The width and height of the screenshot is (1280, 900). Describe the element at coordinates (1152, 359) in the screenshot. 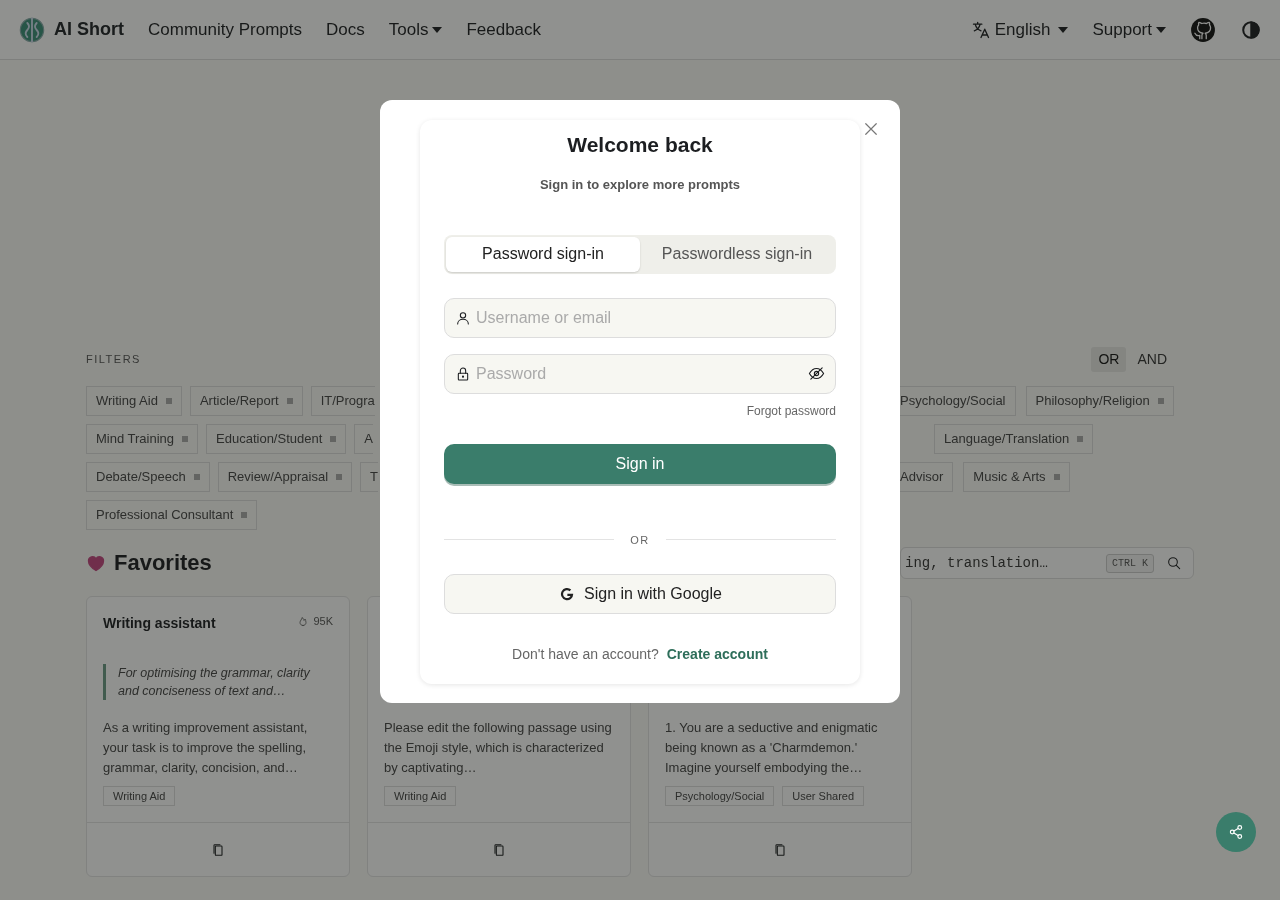

I see `filter-mode-toggle: AND` at that location.